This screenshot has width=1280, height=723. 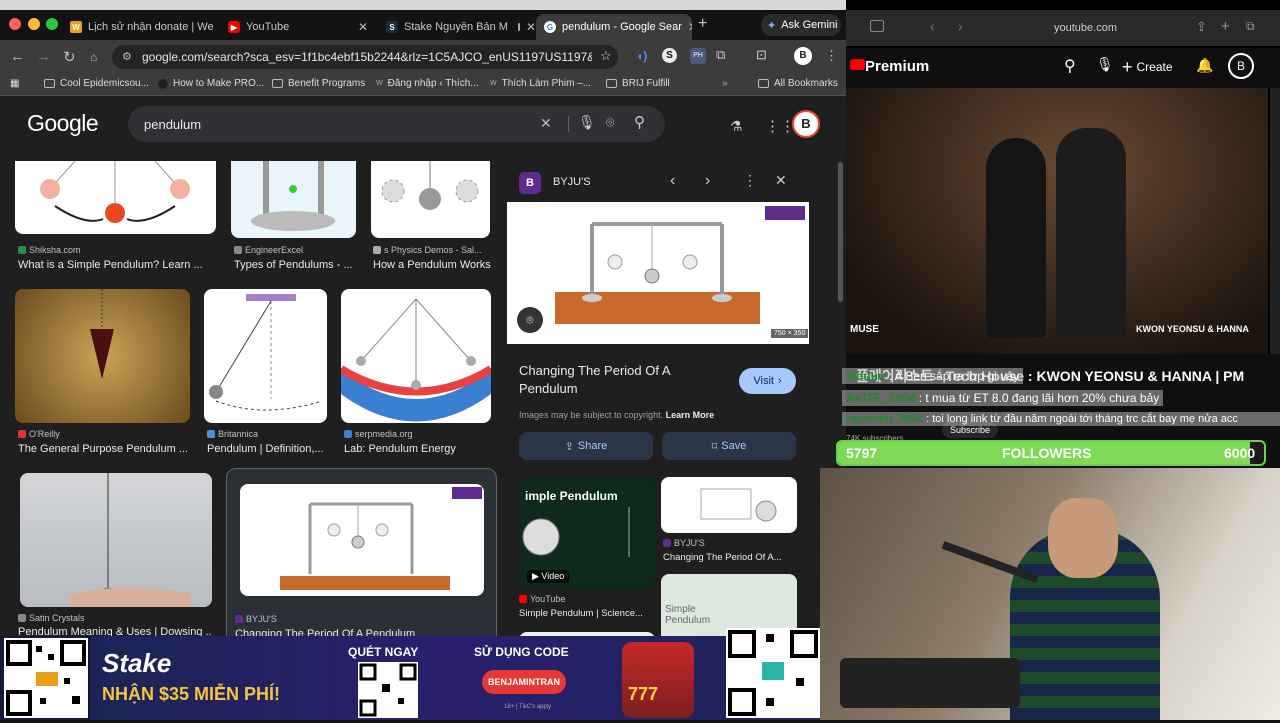 What do you see at coordinates (587, 122) in the screenshot?
I see `voice-search-icon: 🎙` at bounding box center [587, 122].